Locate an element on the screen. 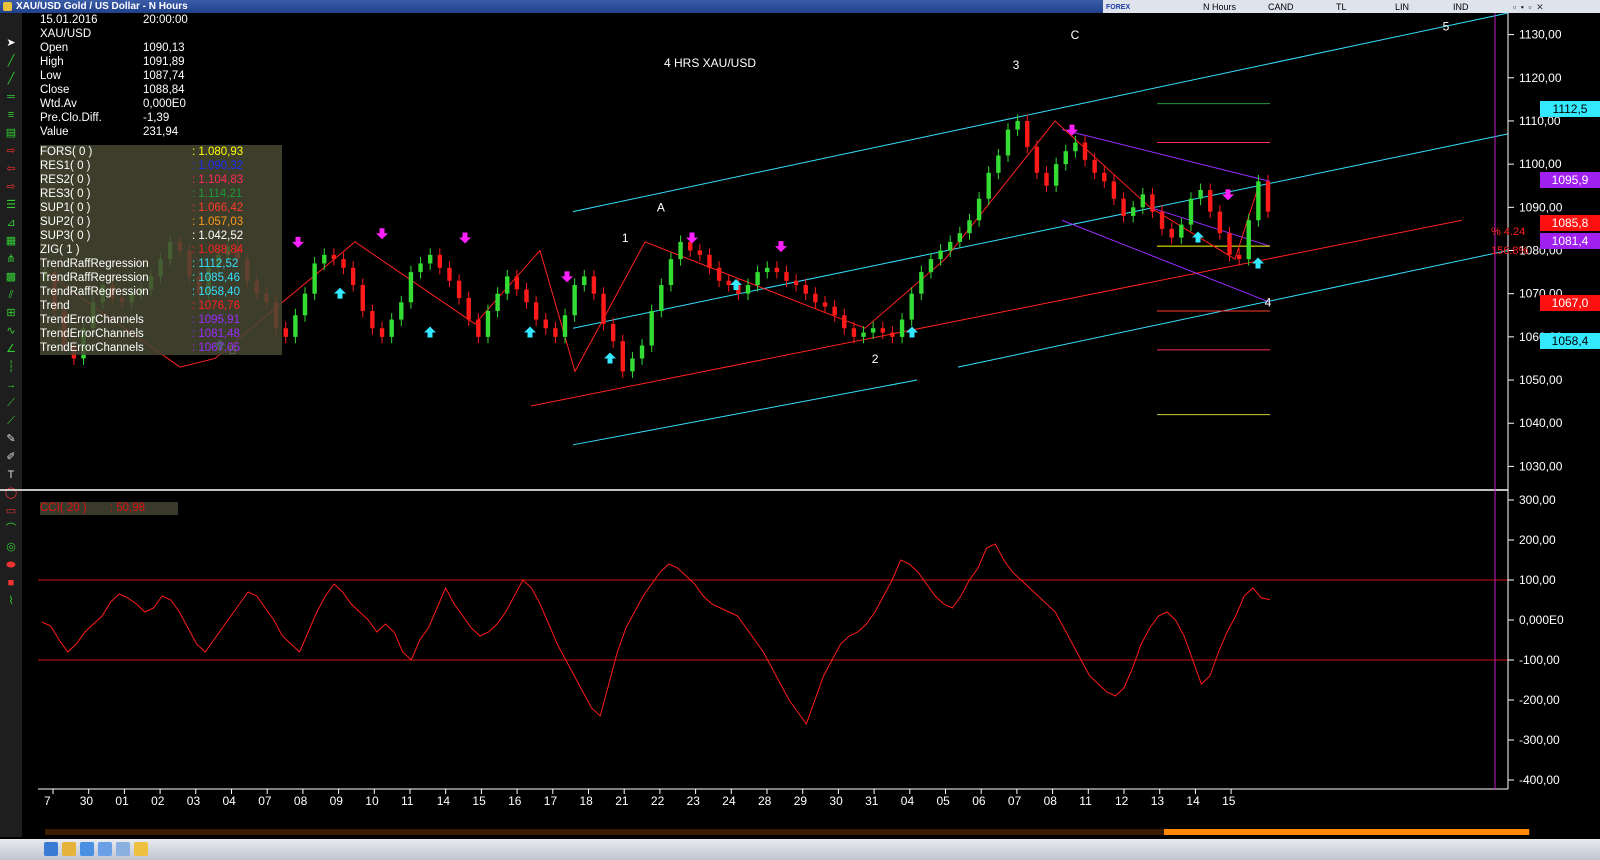 The width and height of the screenshot is (1600, 860). indicator-value: : 1.066,42 is located at coordinates (218, 208).